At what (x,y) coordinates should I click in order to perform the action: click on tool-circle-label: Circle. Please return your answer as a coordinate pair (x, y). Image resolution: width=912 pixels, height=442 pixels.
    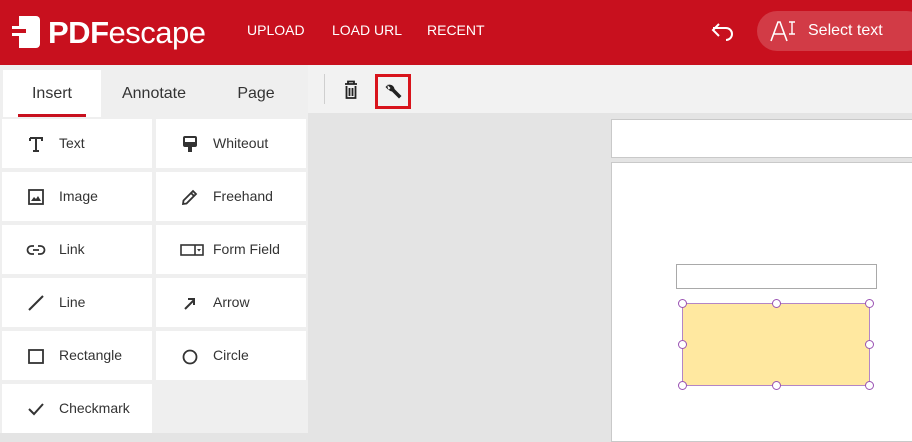
    Looking at the image, I should click on (231, 355).